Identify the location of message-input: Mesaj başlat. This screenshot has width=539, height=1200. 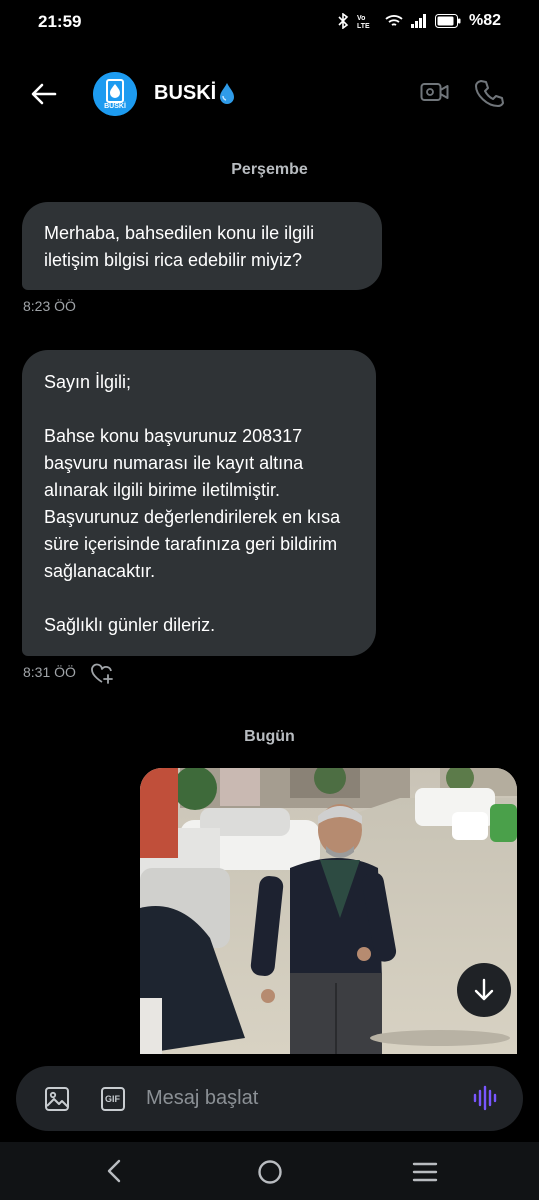
(202, 1098).